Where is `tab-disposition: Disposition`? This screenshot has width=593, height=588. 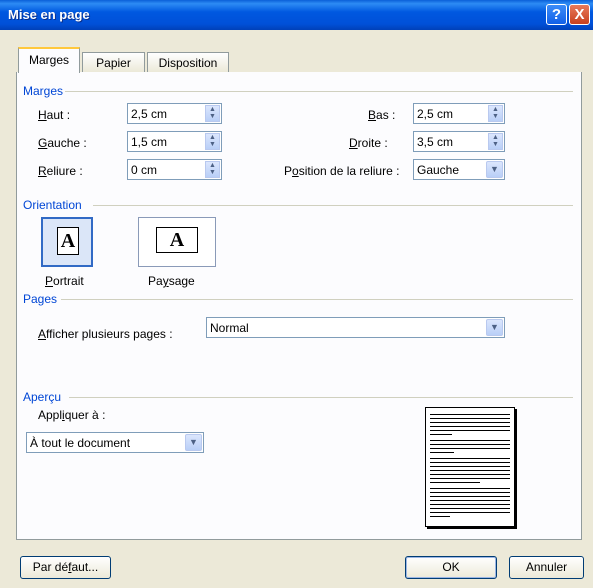
tab-disposition: Disposition is located at coordinates (188, 62).